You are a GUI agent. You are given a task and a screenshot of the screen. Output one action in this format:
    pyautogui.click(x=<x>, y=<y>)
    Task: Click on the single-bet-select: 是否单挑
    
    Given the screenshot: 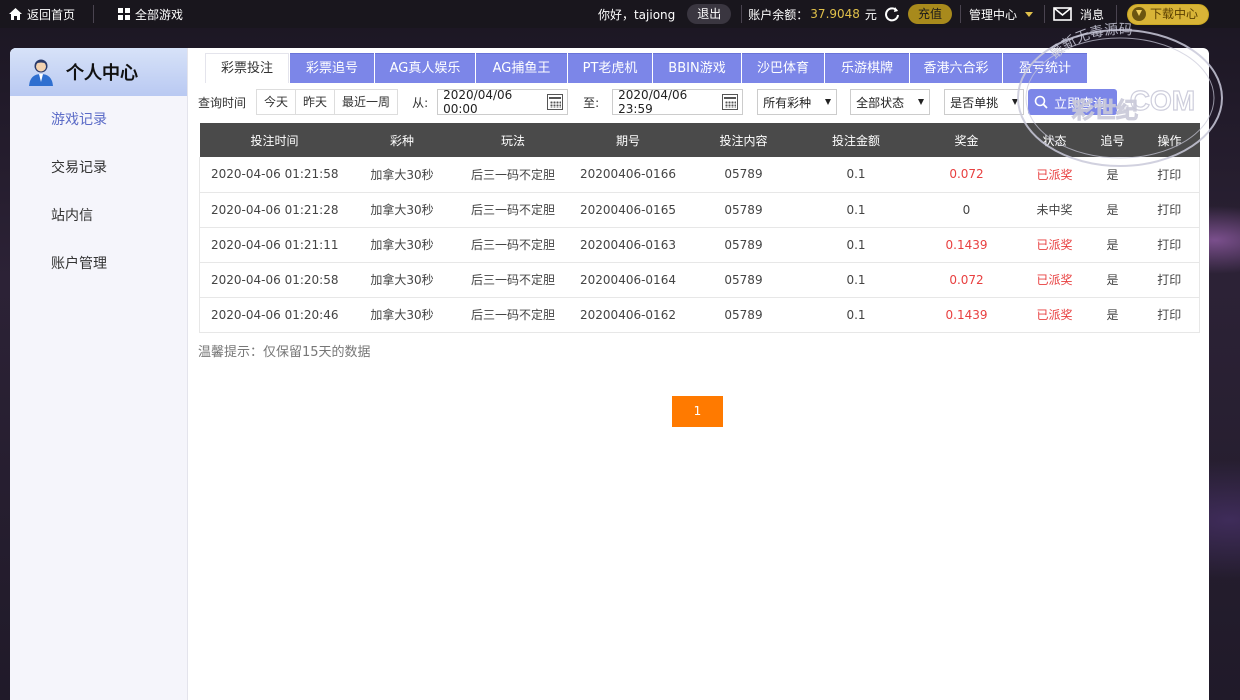 What is the action you would take?
    pyautogui.click(x=984, y=102)
    